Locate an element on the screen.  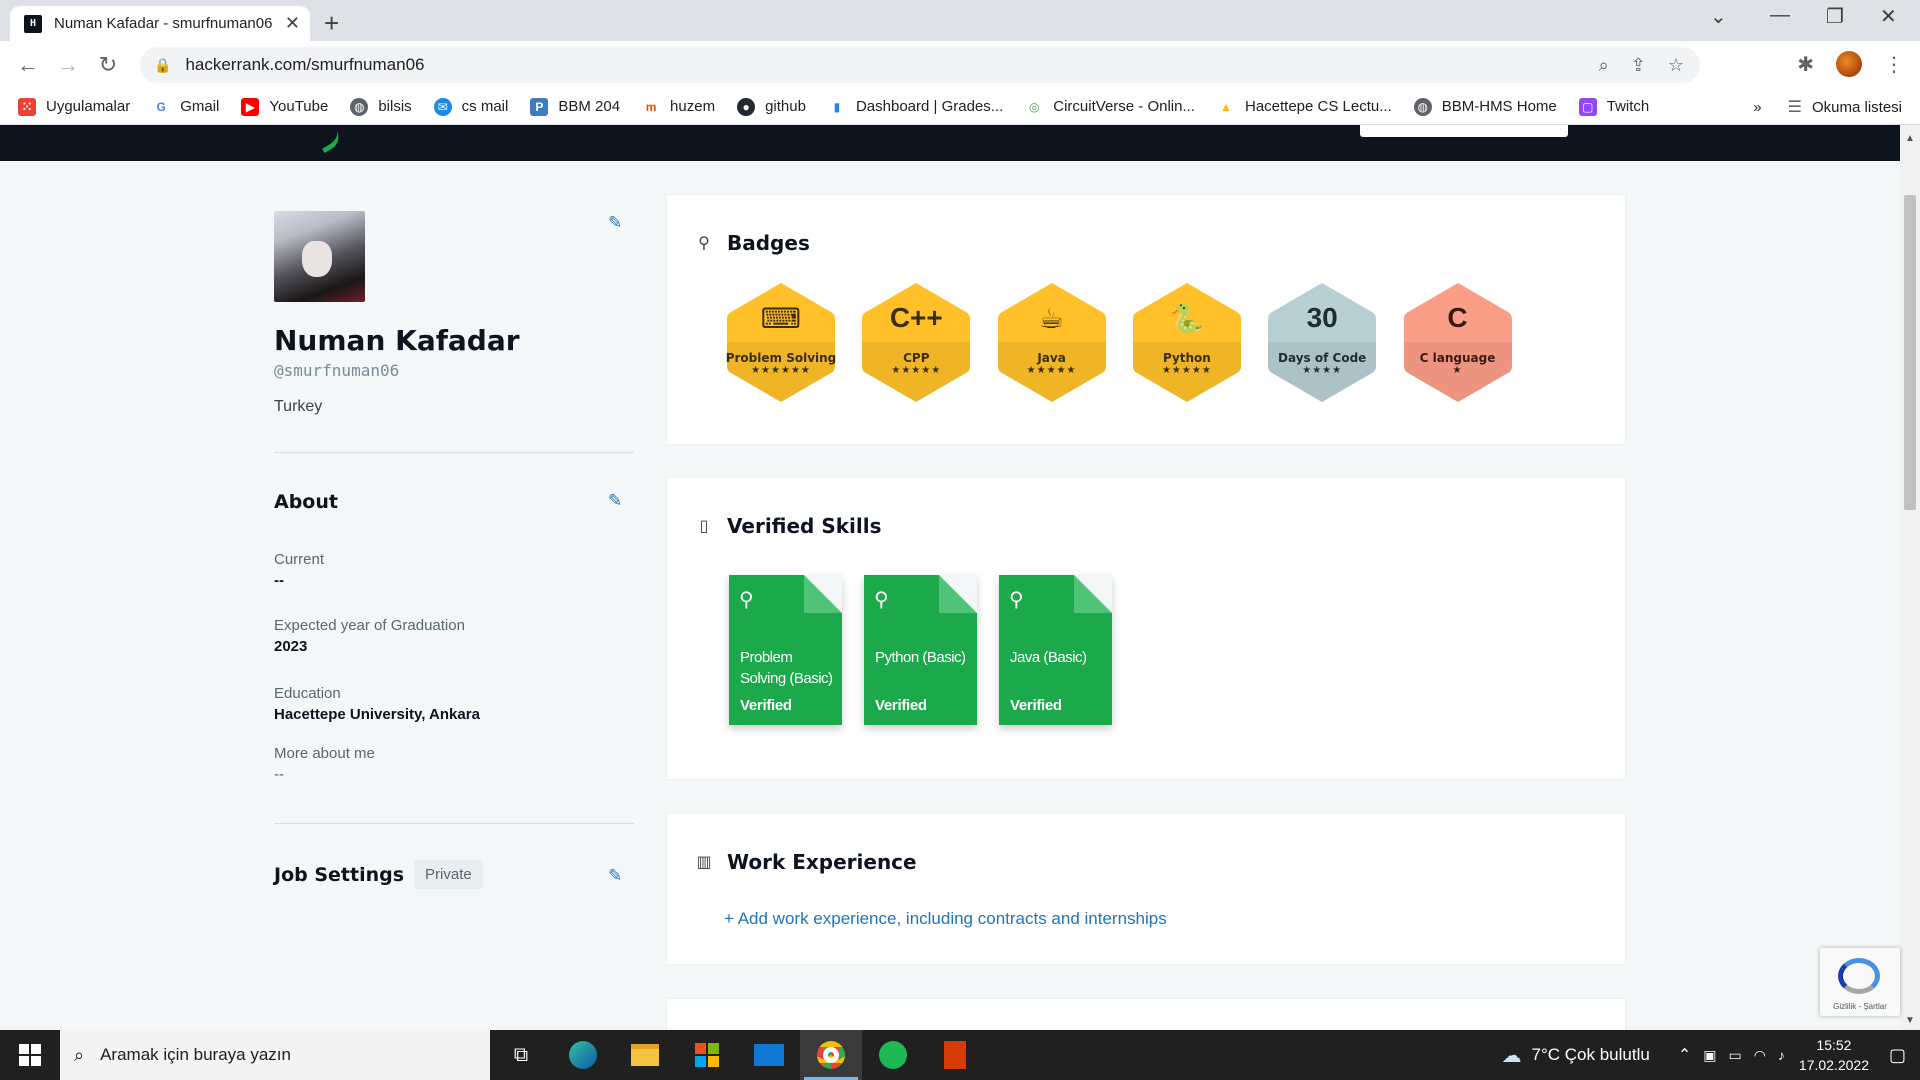
recaptcha-logo-icon is located at coordinates (1859, 976).